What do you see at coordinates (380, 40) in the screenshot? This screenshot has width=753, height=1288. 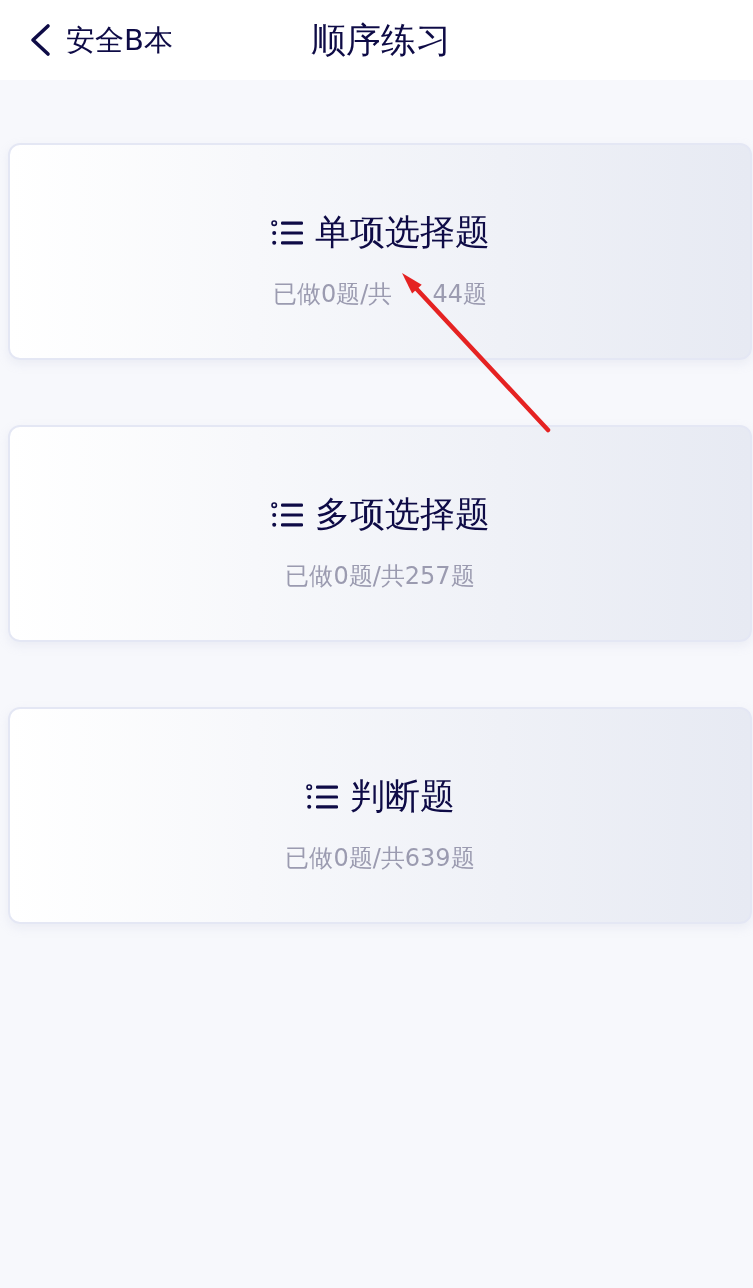 I see `page-title: 顺序练习` at bounding box center [380, 40].